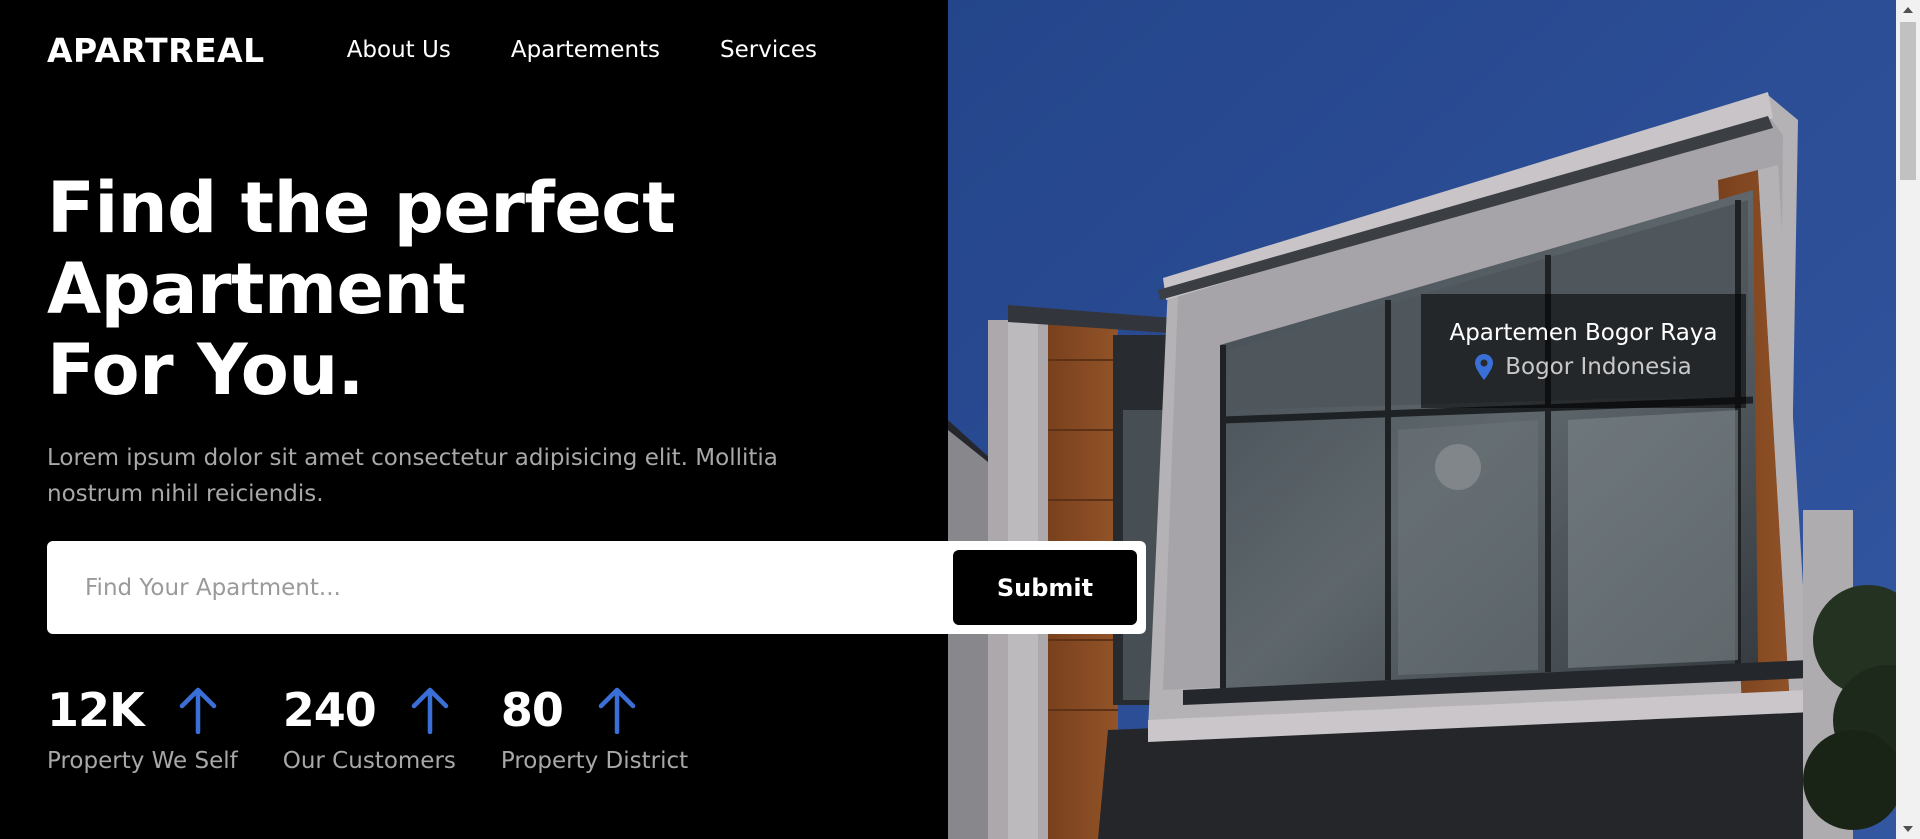  Describe the element at coordinates (1598, 367) in the screenshot. I see `location-city: Bogor Indonesia` at that location.